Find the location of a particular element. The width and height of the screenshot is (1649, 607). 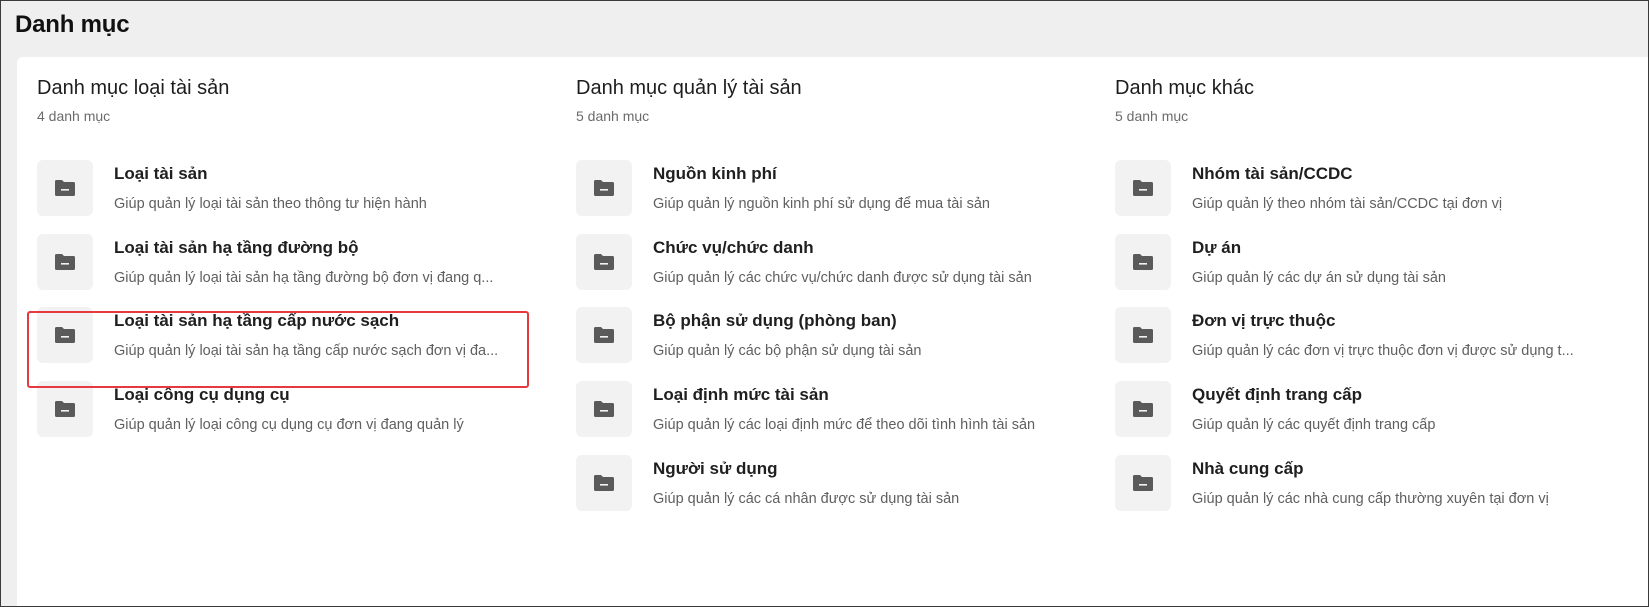

category-item-desc: Giúp quản lý các bộ phận sử dụng tài sản is located at coordinates (787, 351).